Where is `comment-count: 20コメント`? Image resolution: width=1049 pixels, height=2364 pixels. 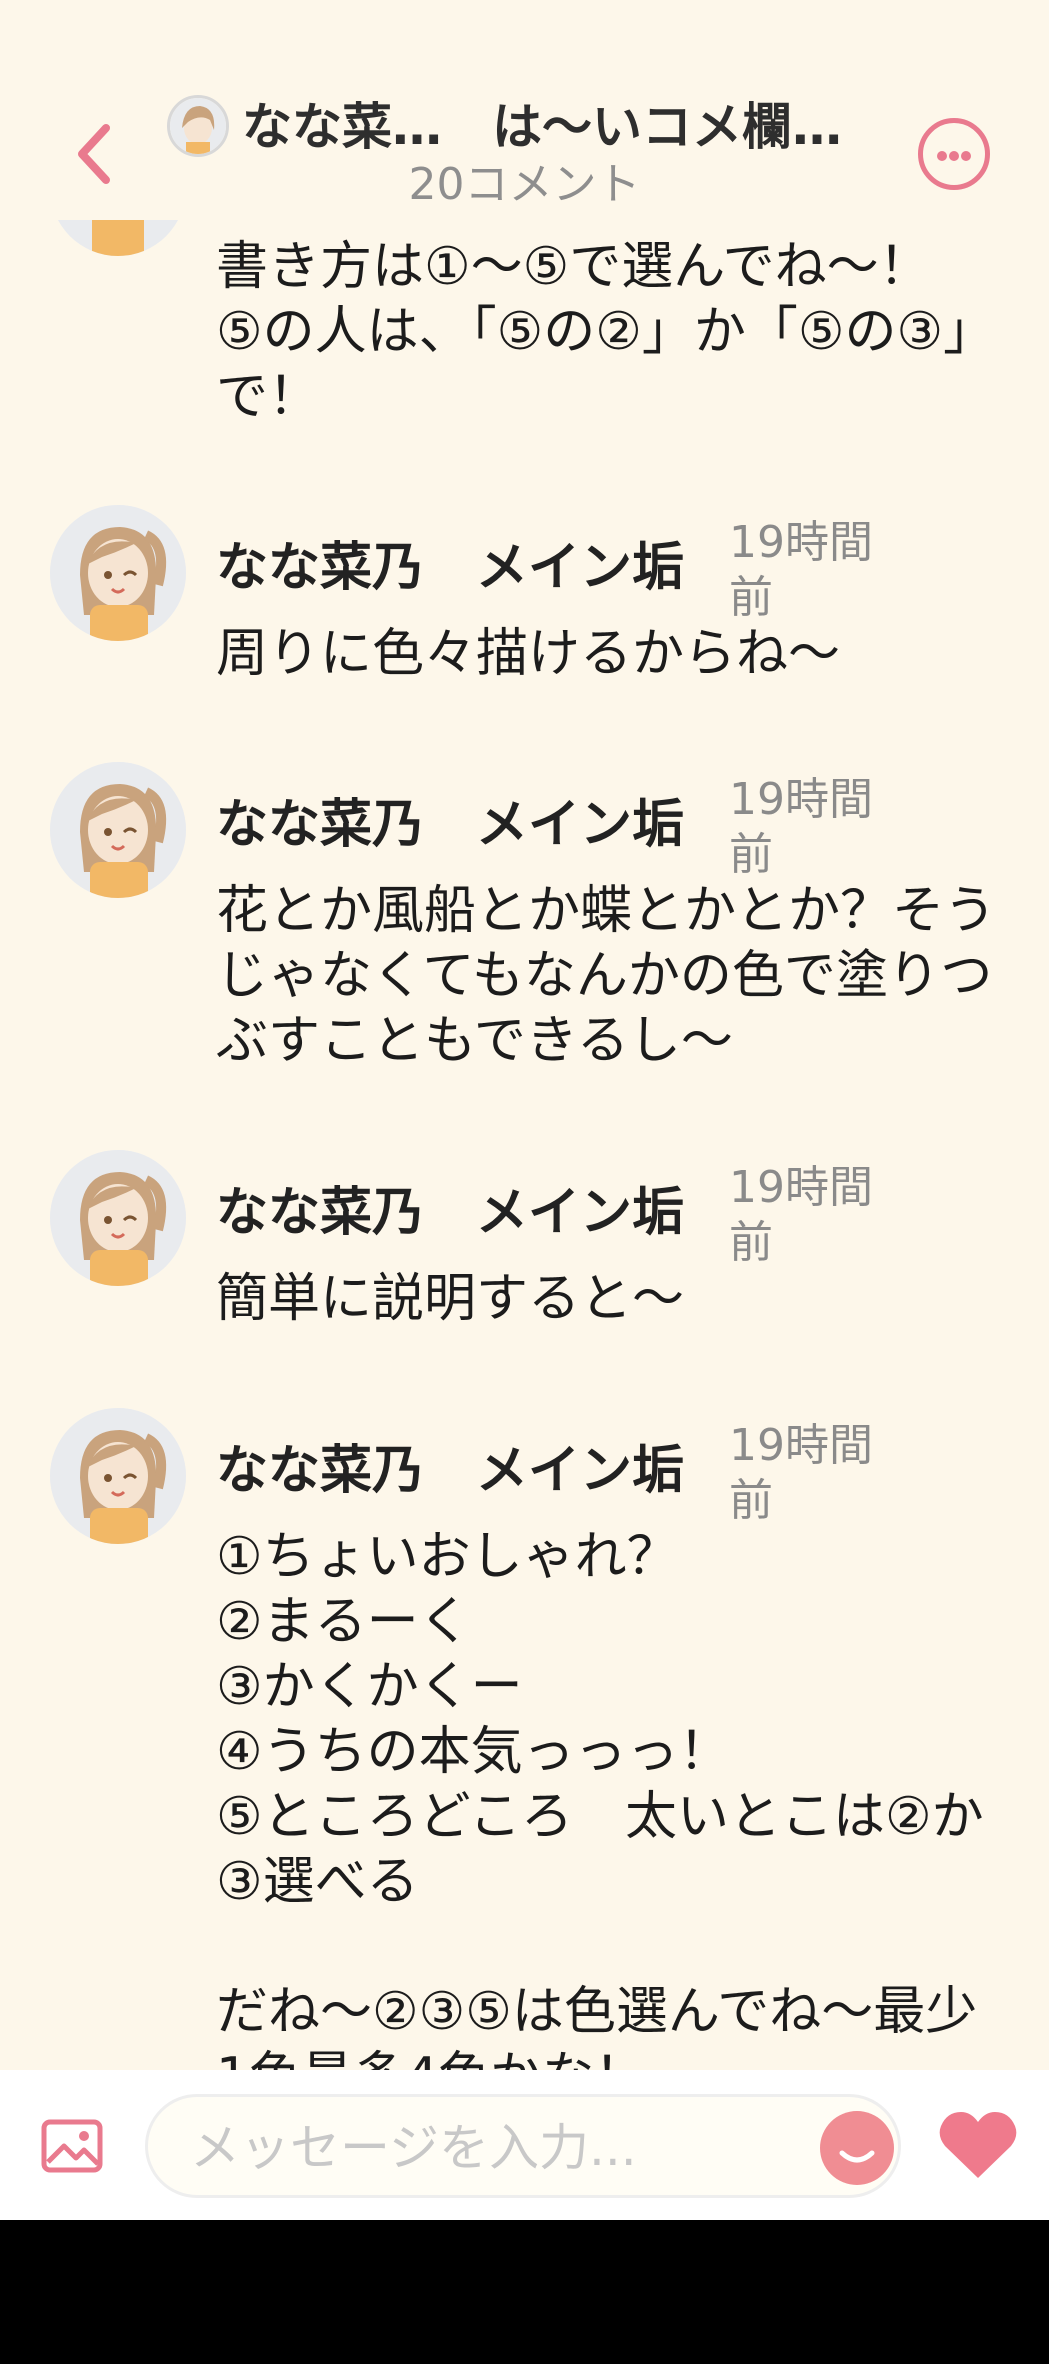 comment-count: 20コメント is located at coordinates (524, 184).